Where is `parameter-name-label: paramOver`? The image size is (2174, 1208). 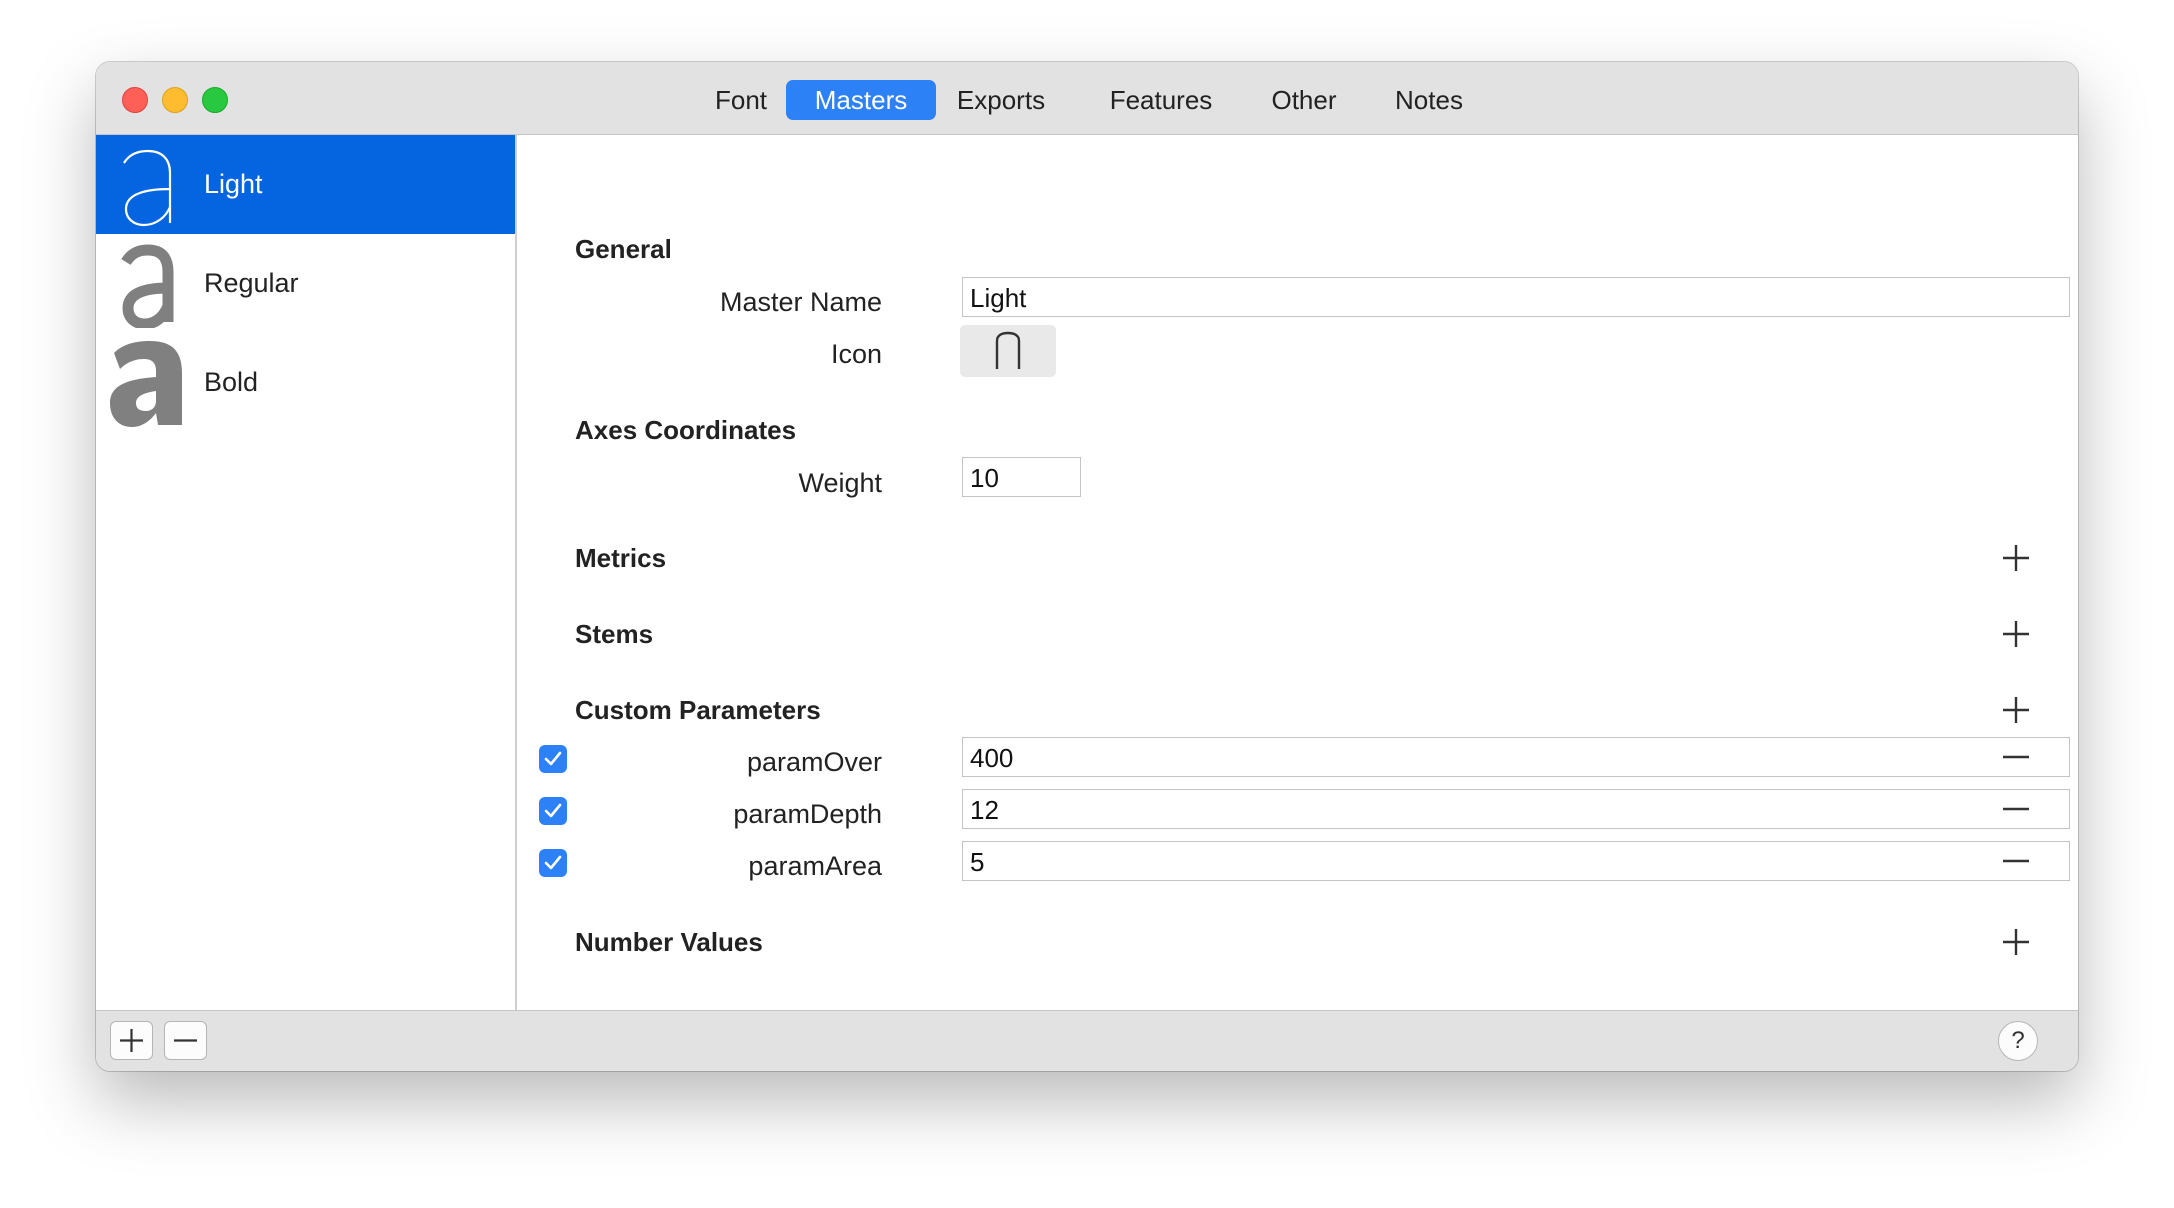
parameter-name-label: paramOver is located at coordinates (814, 762).